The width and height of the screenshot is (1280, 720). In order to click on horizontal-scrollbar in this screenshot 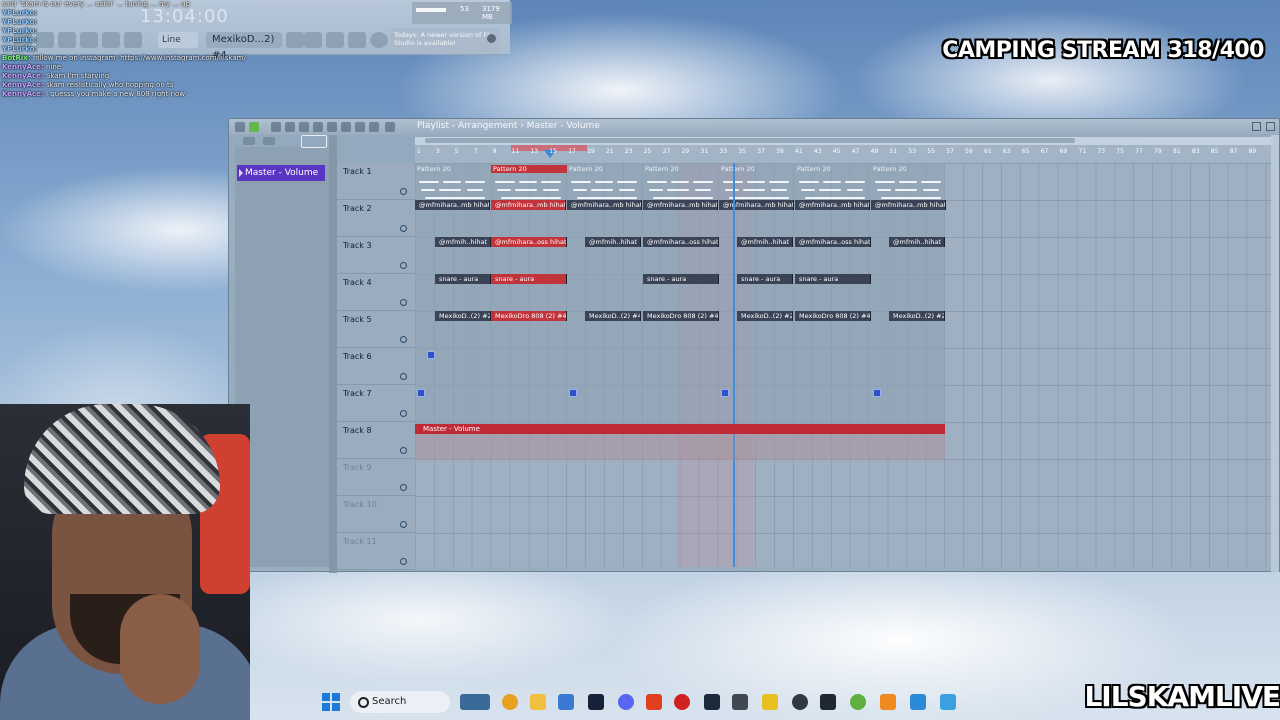, I will do `click(844, 141)`.